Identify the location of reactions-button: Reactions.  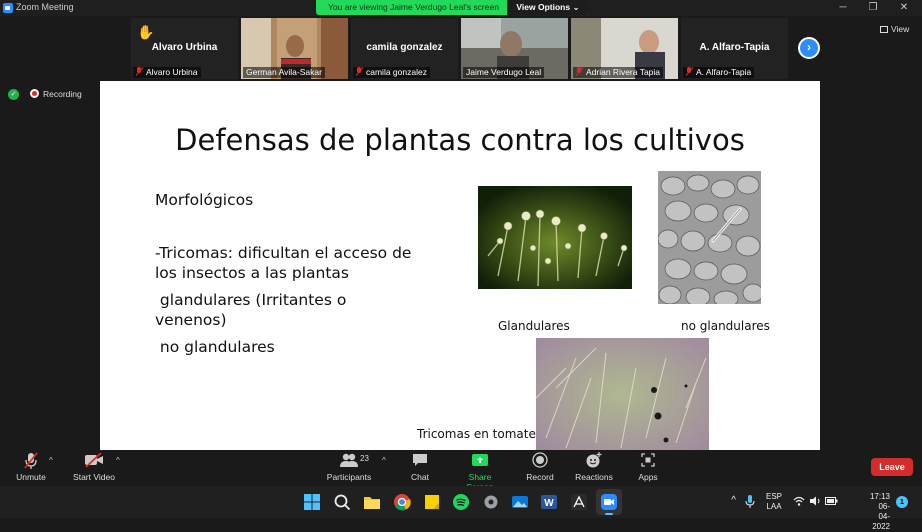
(594, 467).